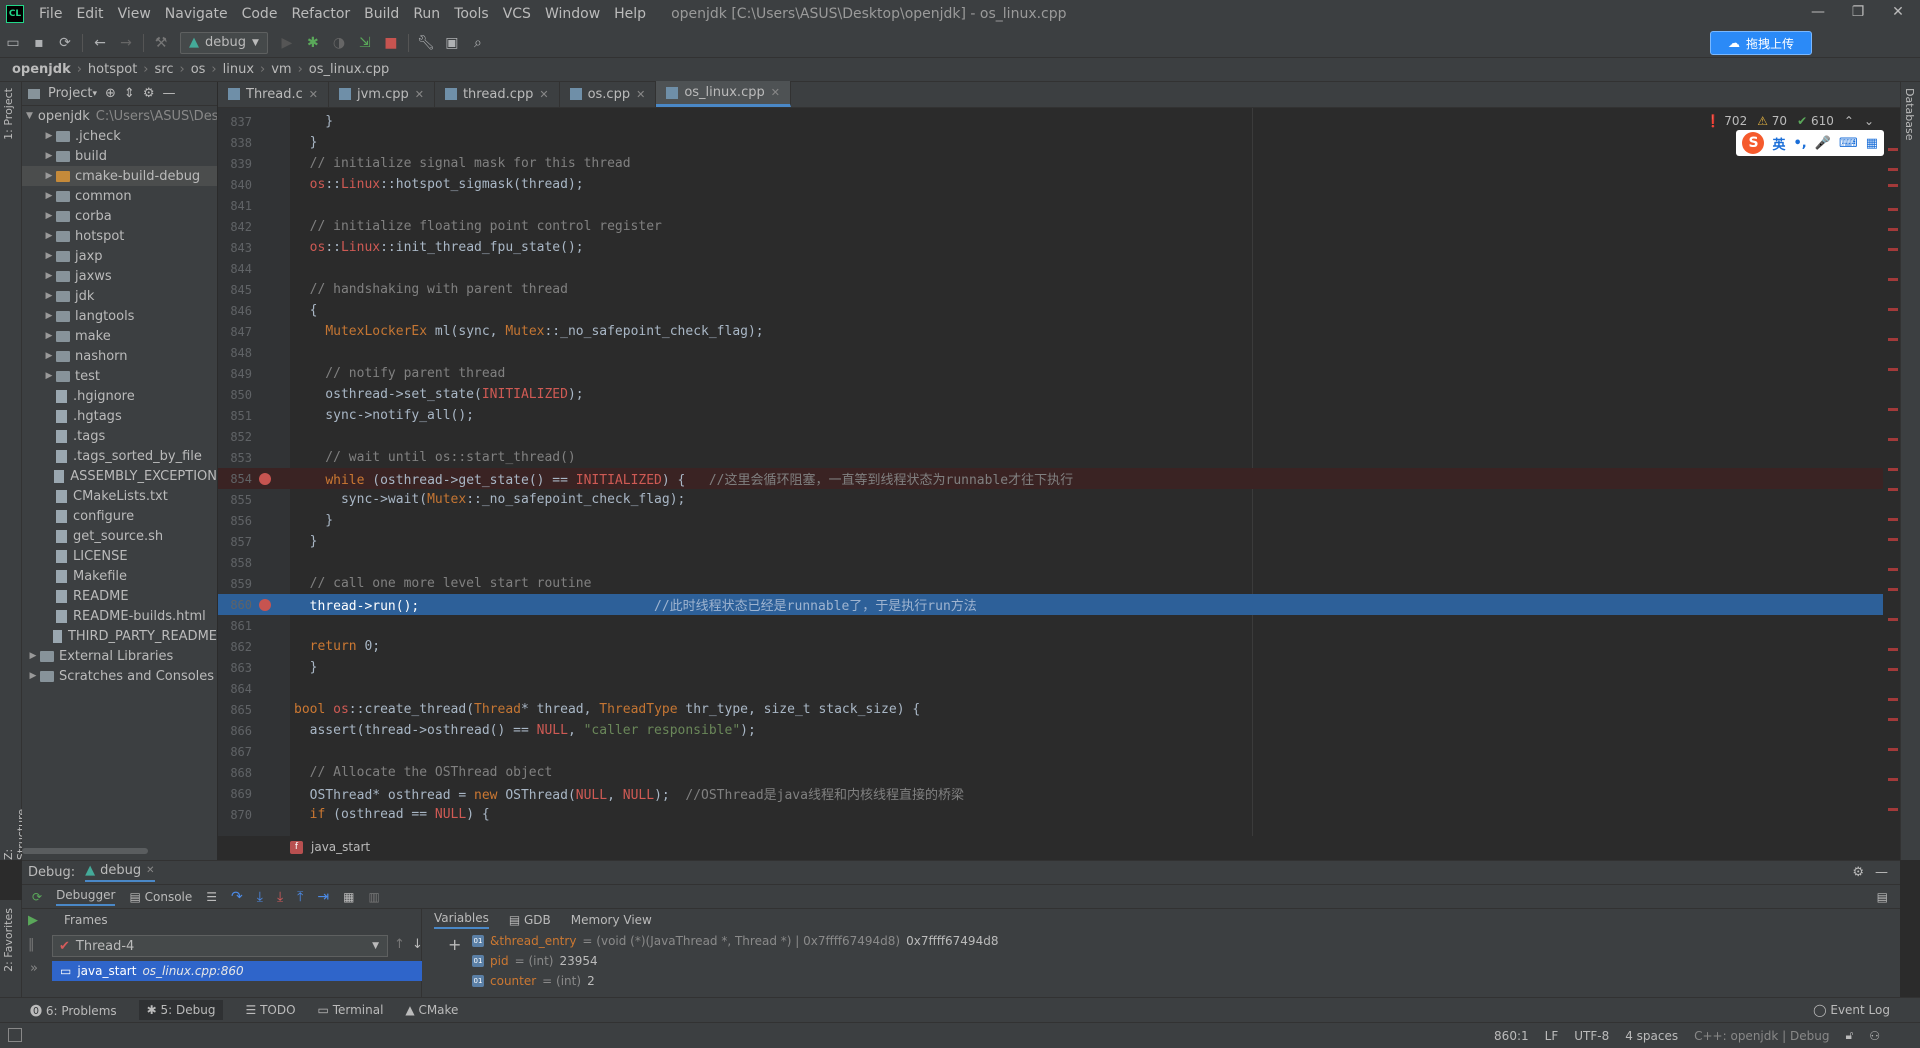  What do you see at coordinates (224, 42) in the screenshot?
I see `run-config-select: ▲ debug ▼` at bounding box center [224, 42].